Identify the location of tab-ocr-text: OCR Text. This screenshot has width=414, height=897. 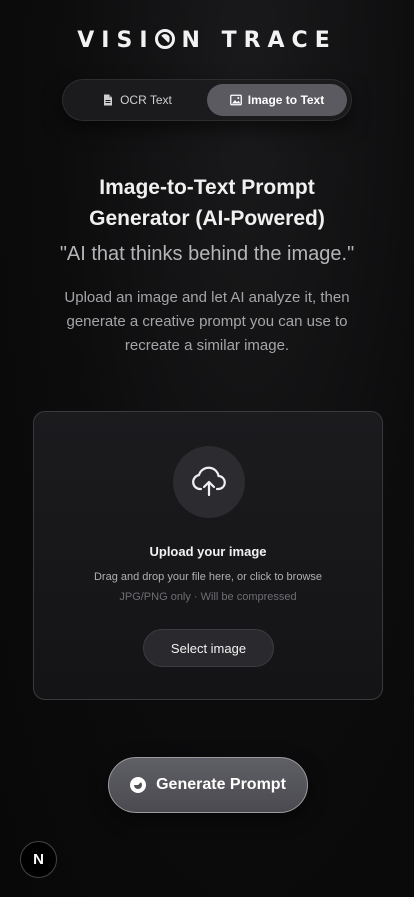
(137, 100).